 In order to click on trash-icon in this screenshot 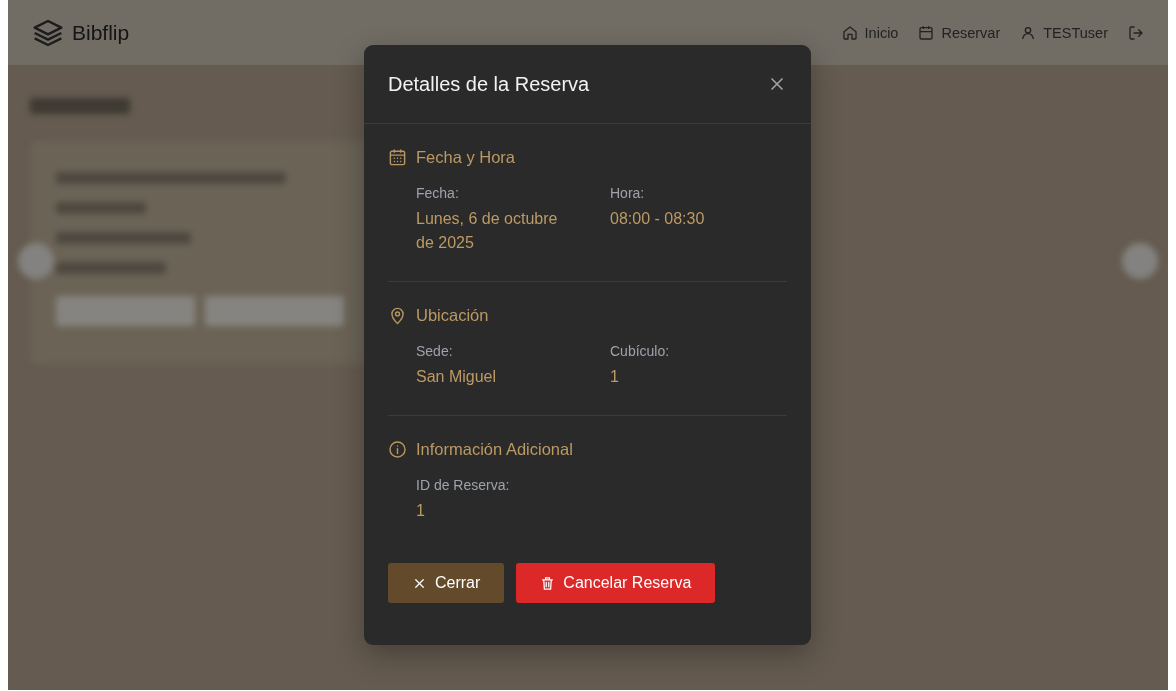, I will do `click(548, 583)`.